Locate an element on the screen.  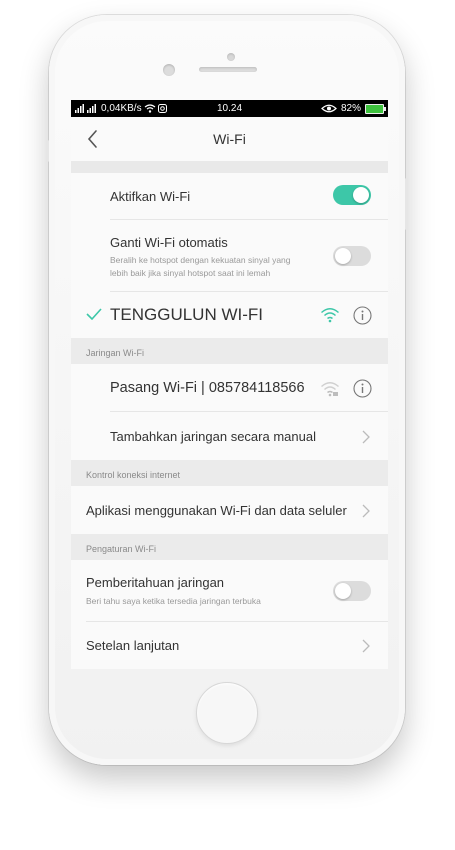
battery-icon is located at coordinates (375, 108).